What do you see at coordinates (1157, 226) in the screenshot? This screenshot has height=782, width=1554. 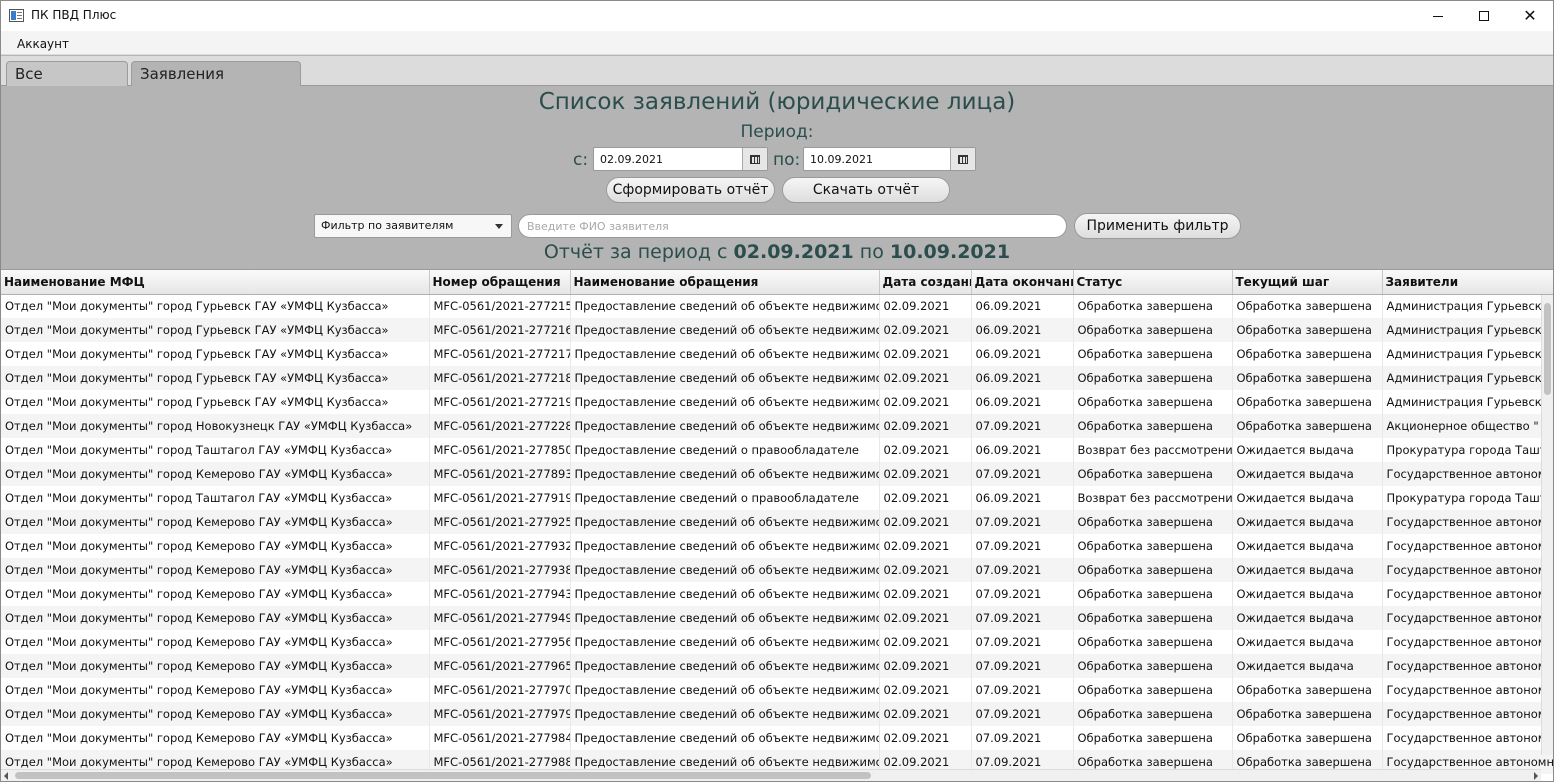 I see `apply-filter-button: Применить фильтр` at bounding box center [1157, 226].